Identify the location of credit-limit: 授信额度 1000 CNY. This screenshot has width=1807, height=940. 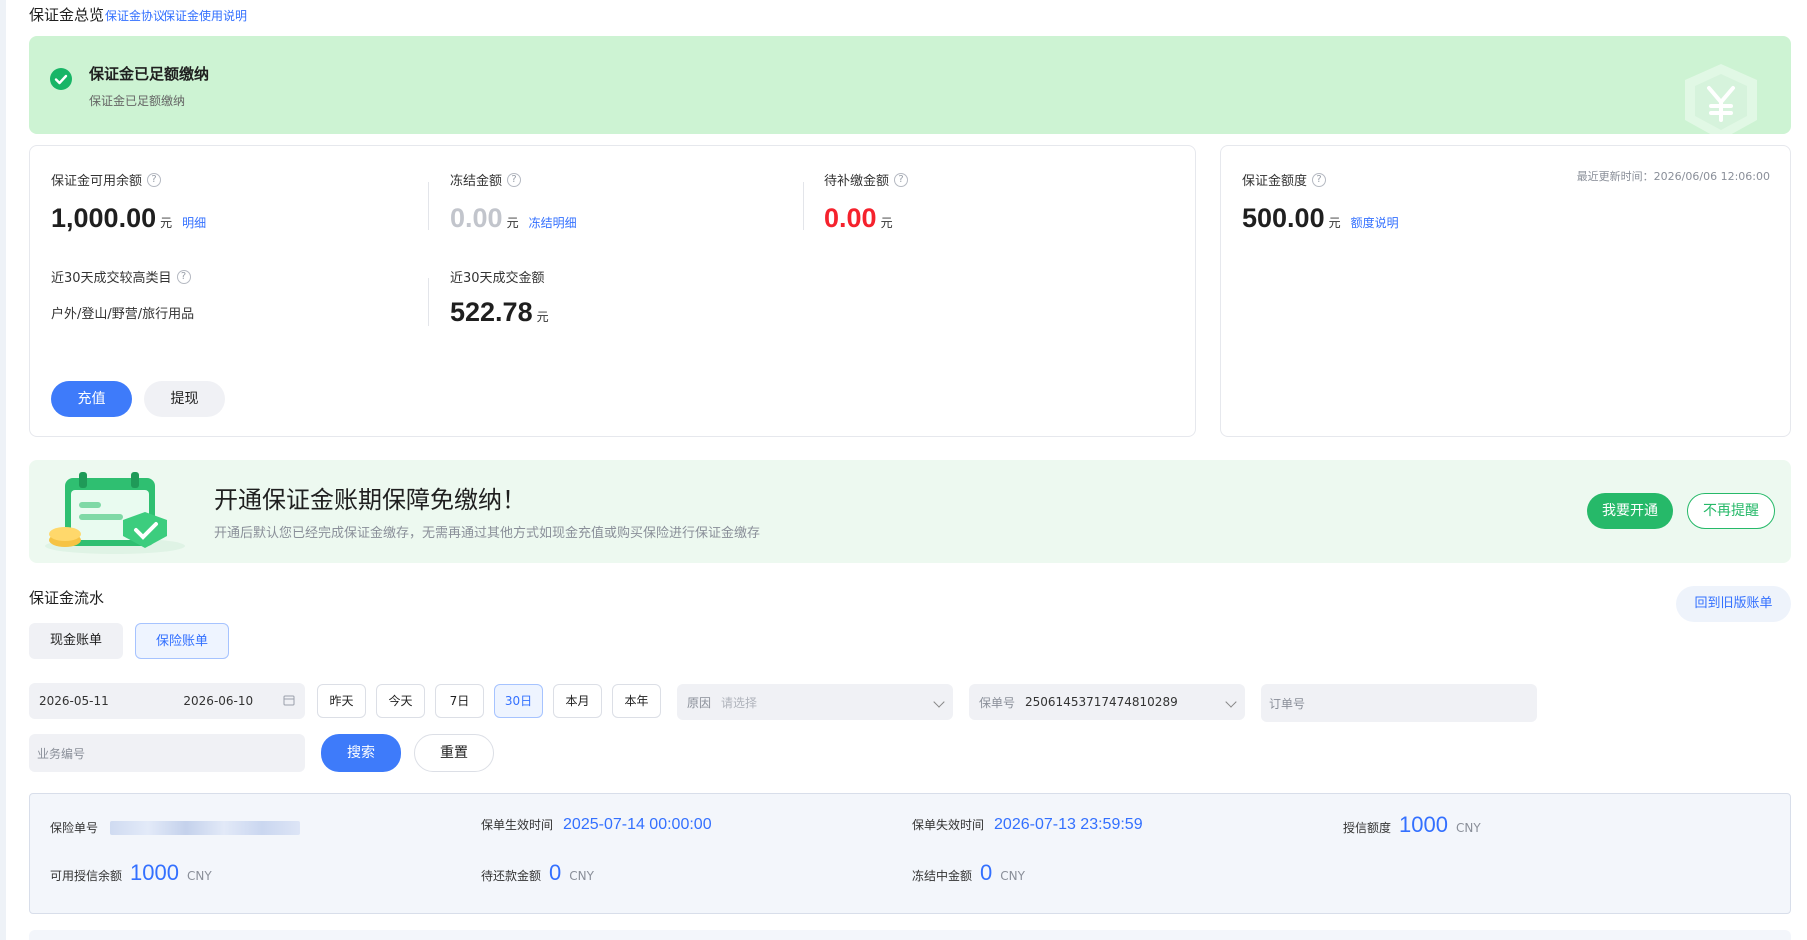
(1412, 825).